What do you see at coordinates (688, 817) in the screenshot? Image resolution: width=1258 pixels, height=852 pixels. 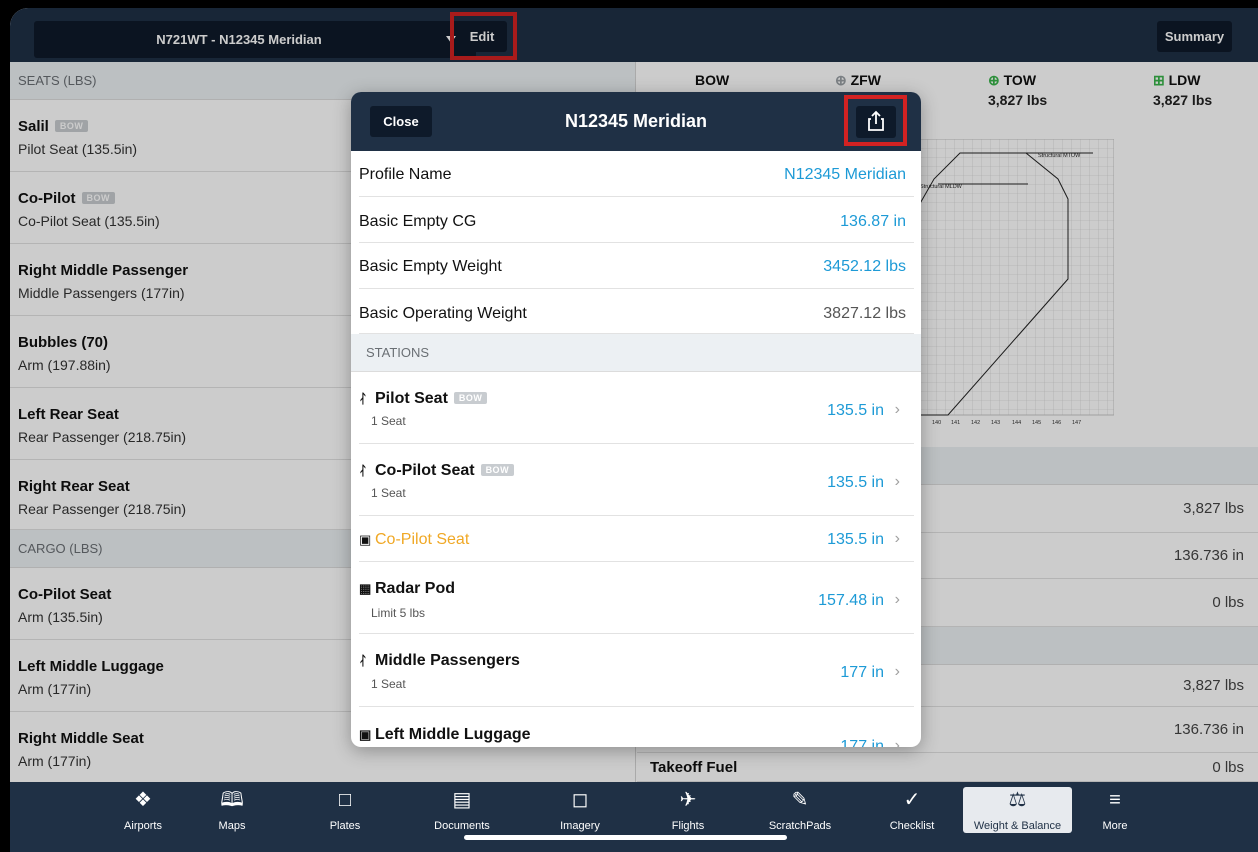 I see `tab-flights: ✈ Flights` at bounding box center [688, 817].